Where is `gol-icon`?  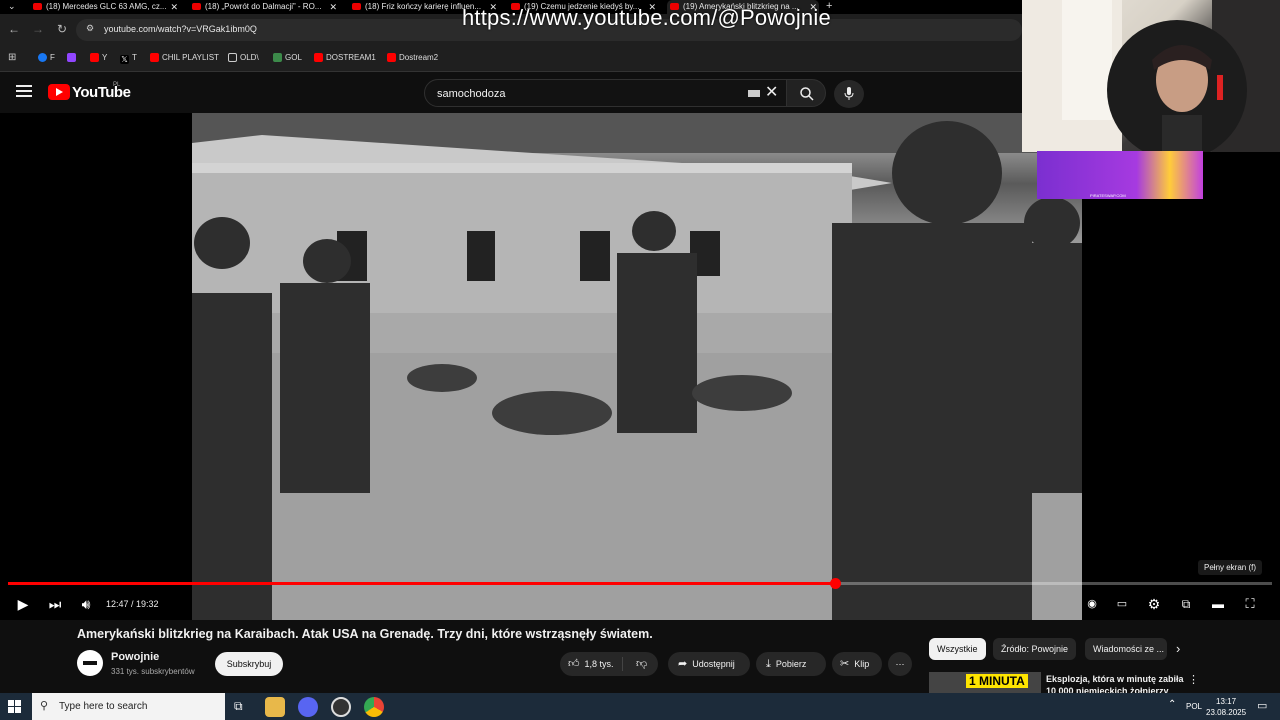
gol-icon is located at coordinates (277, 57).